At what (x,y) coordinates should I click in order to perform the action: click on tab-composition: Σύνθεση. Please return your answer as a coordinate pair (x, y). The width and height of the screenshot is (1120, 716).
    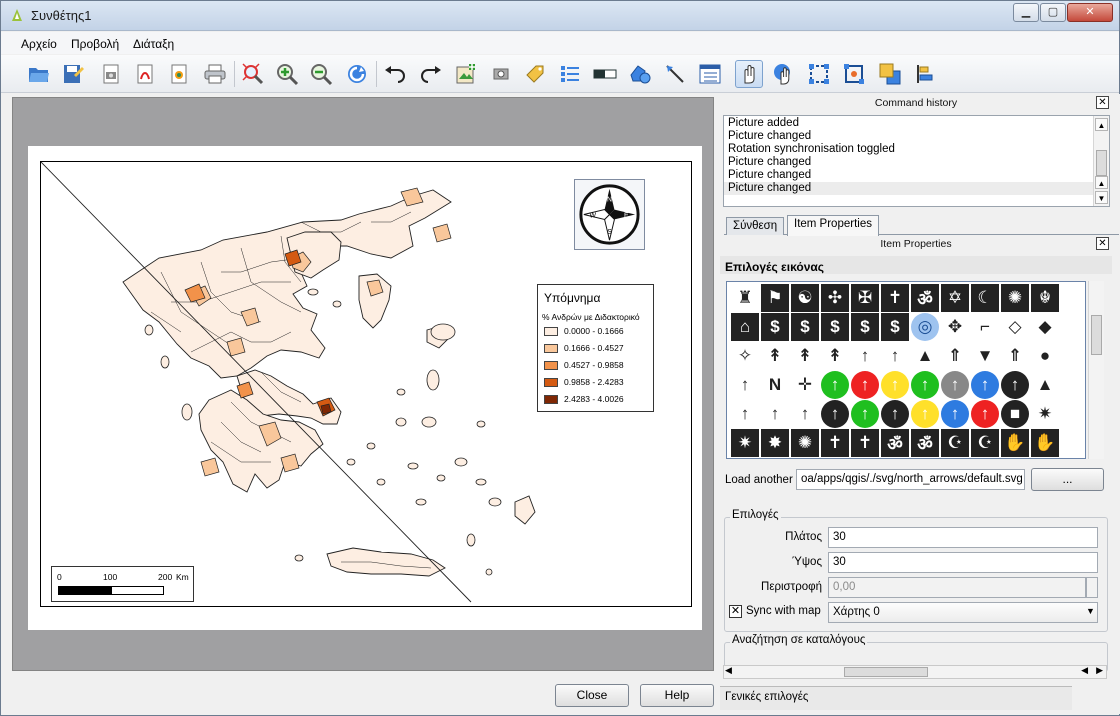
    Looking at the image, I should click on (755, 226).